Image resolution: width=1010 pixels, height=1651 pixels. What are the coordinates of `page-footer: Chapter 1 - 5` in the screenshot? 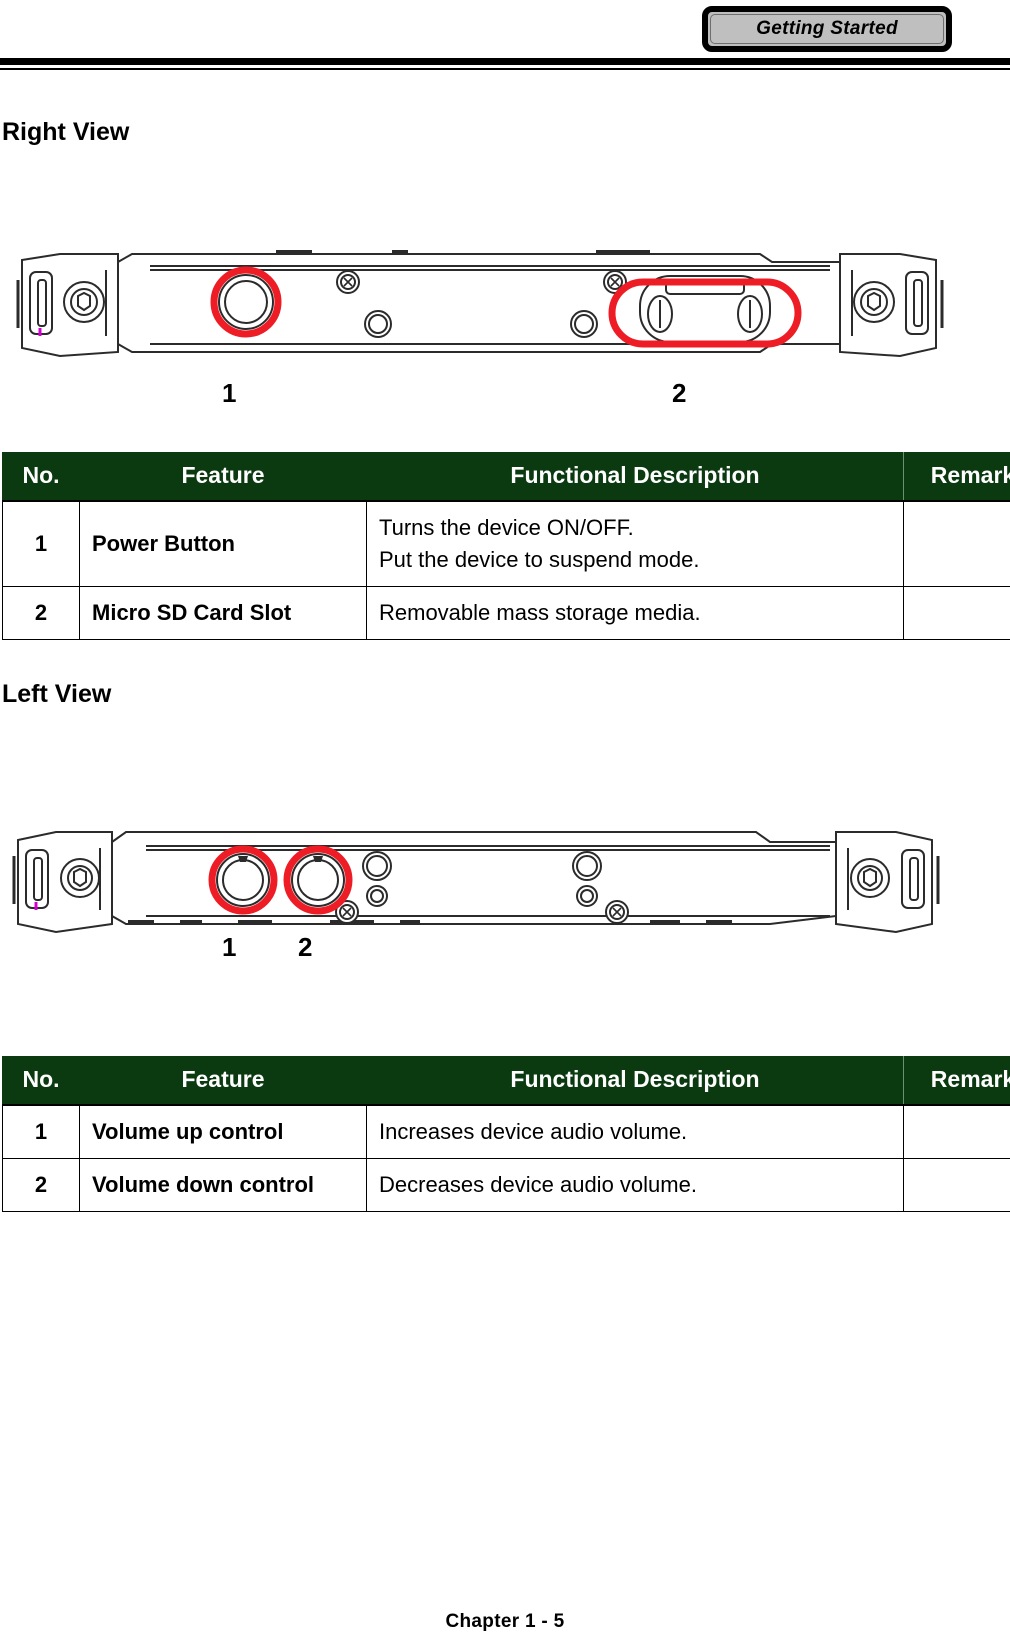 It's located at (505, 1622).